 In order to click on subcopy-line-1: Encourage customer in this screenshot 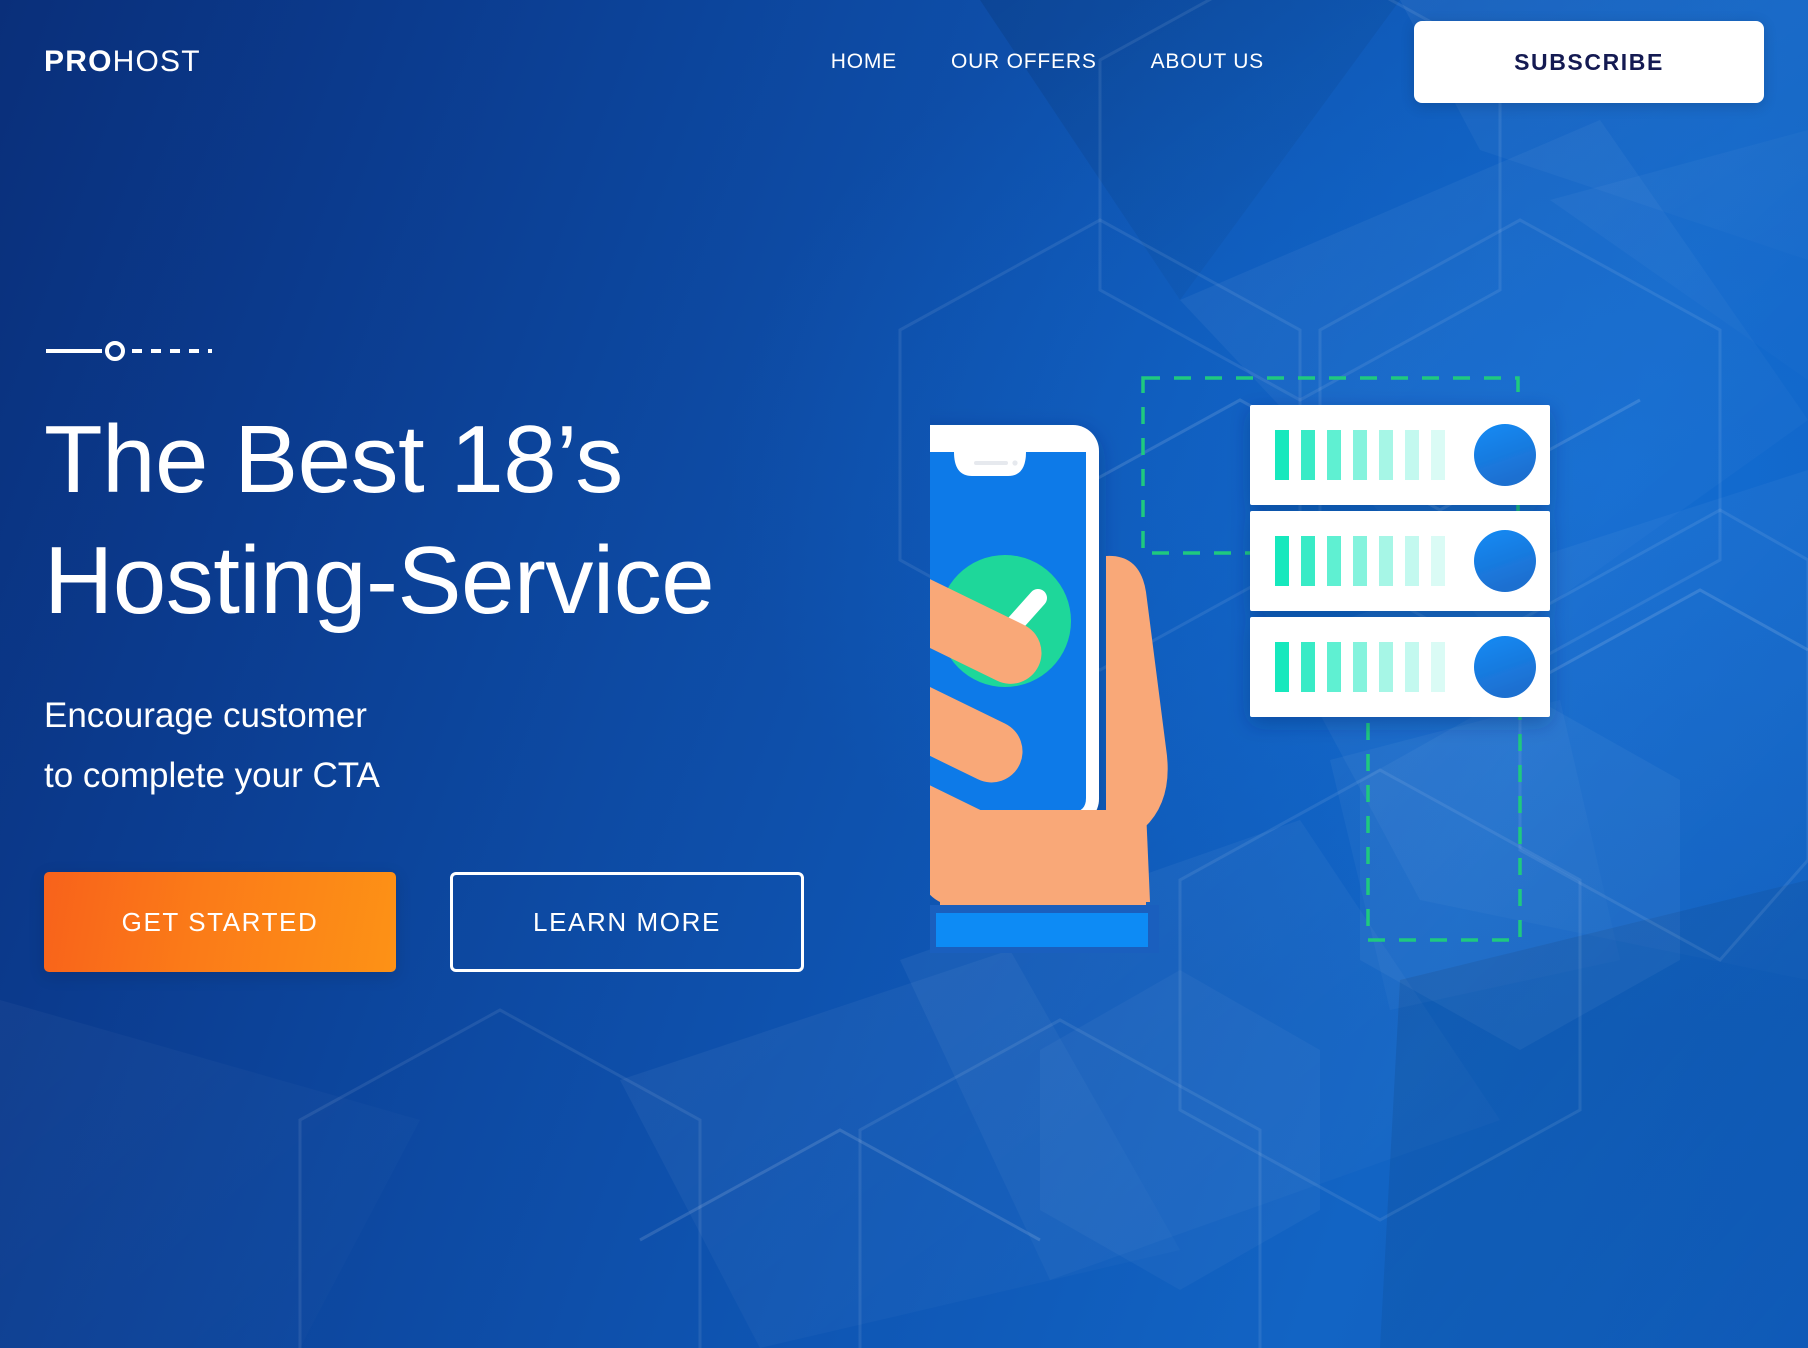, I will do `click(205, 715)`.